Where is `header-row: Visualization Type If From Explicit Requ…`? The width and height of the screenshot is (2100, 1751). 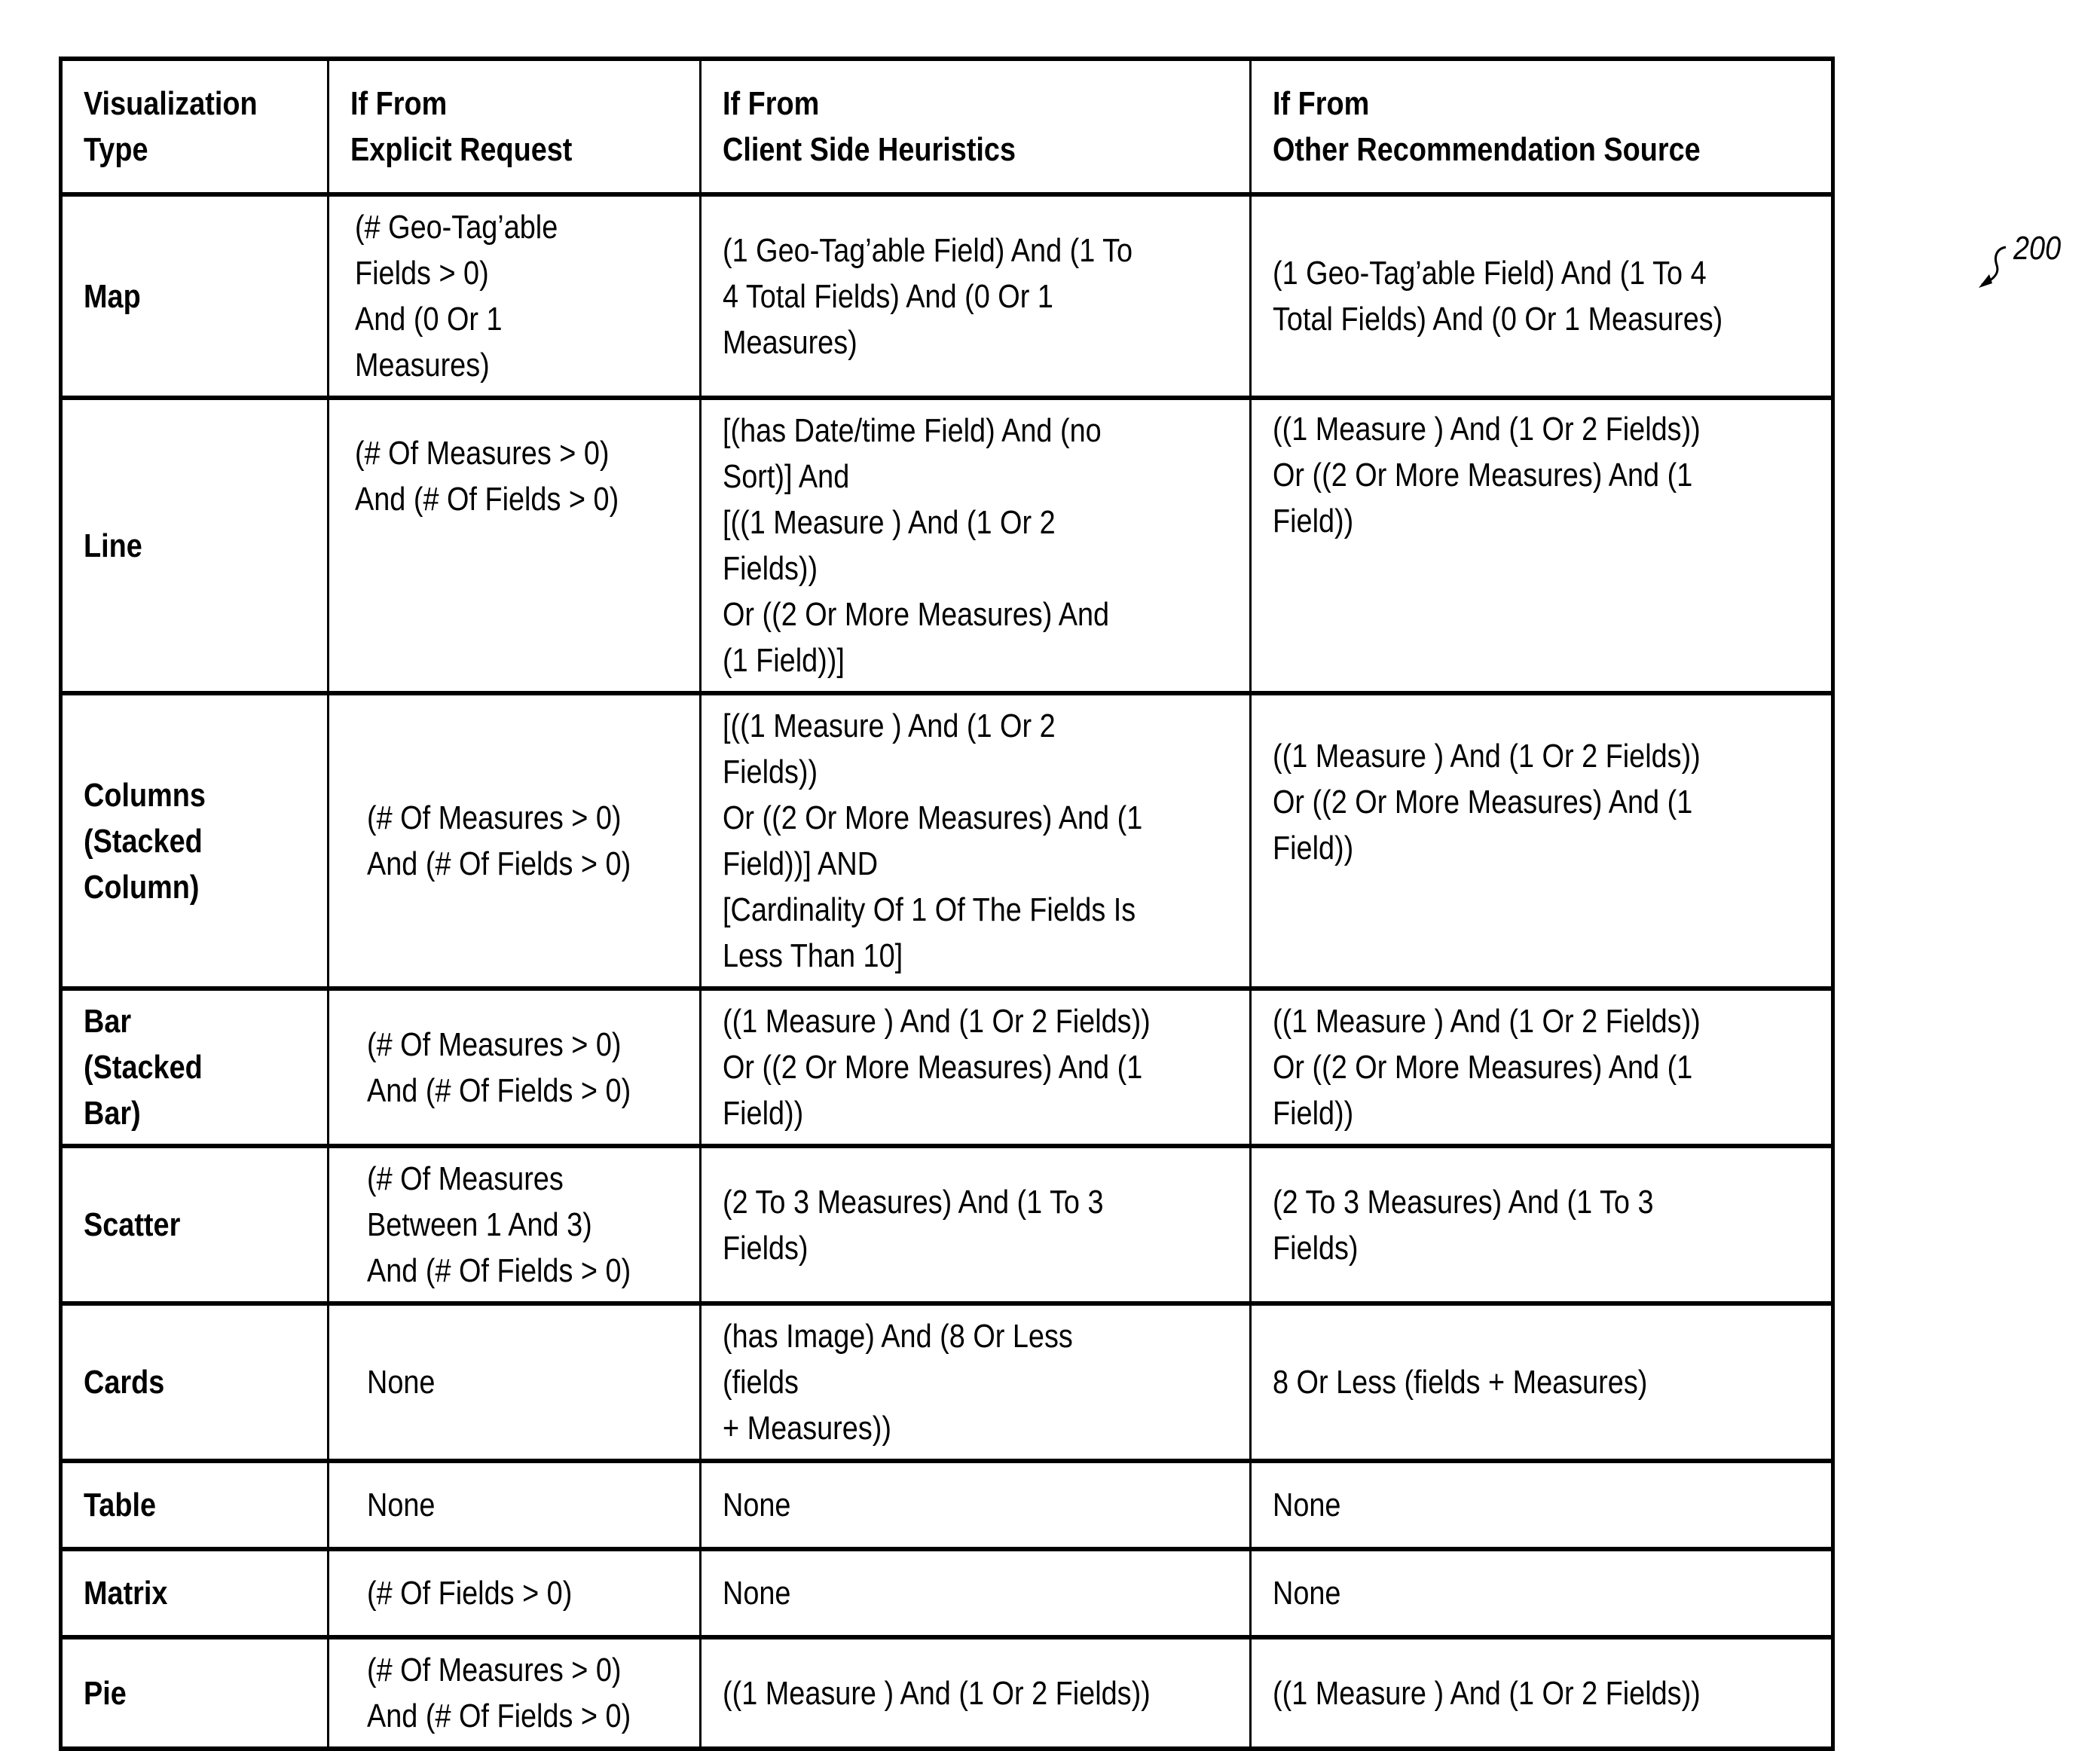
header-row: Visualization Type If From Explicit Requ… is located at coordinates (947, 127).